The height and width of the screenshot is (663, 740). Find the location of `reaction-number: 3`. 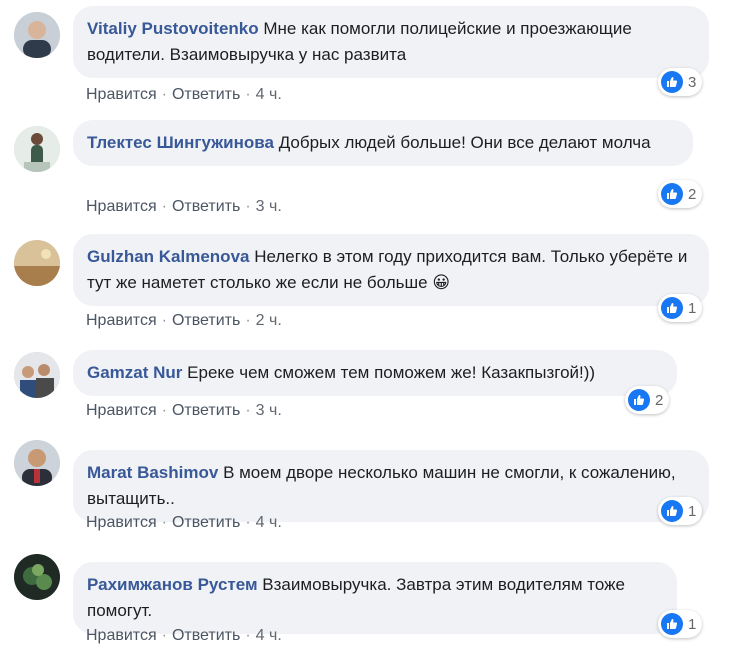

reaction-number: 3 is located at coordinates (692, 82).